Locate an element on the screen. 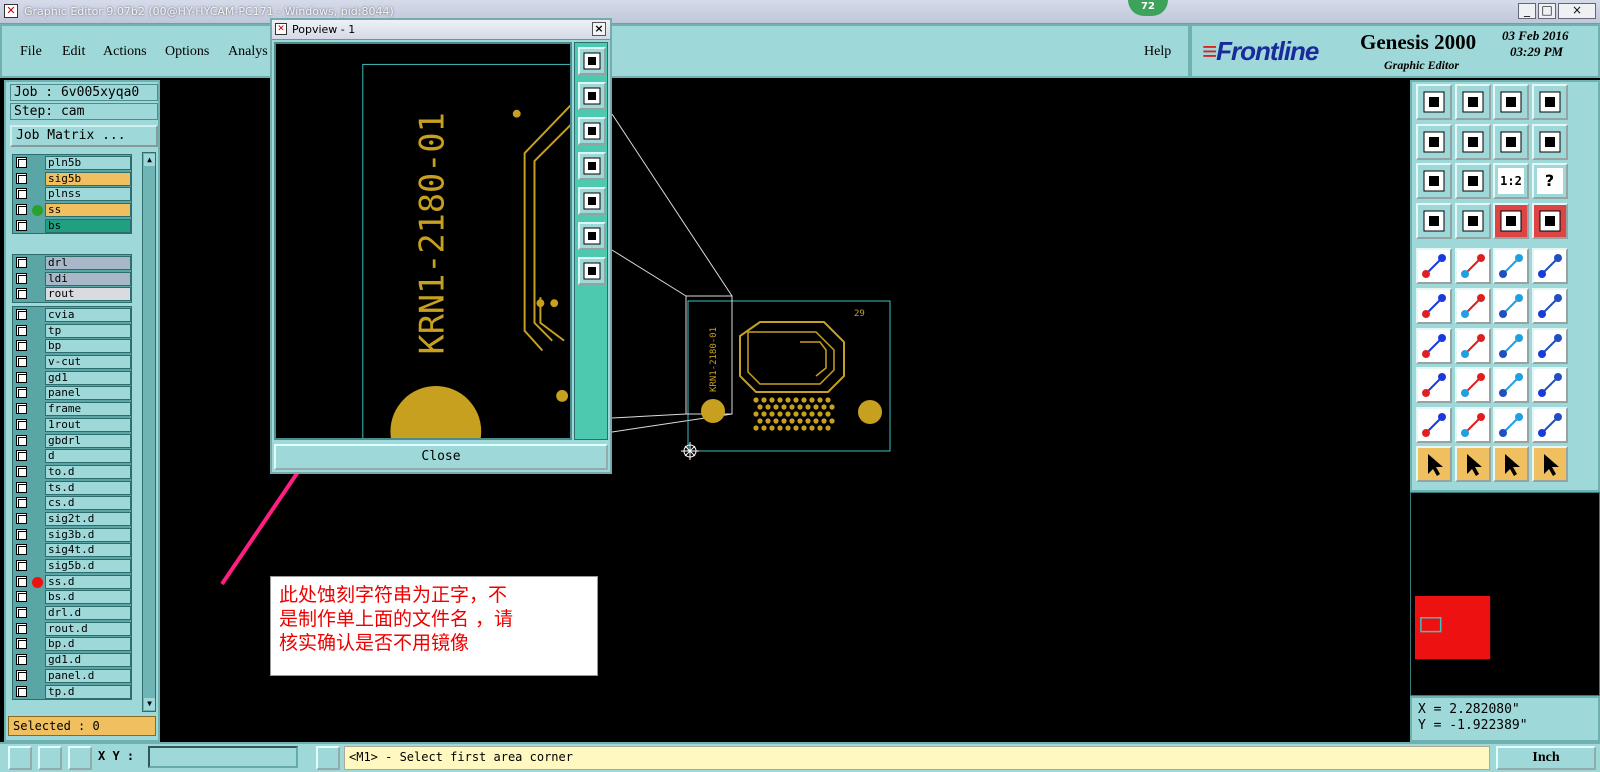 The width and height of the screenshot is (1600, 772). layer-row: panel.d is located at coordinates (72, 676).